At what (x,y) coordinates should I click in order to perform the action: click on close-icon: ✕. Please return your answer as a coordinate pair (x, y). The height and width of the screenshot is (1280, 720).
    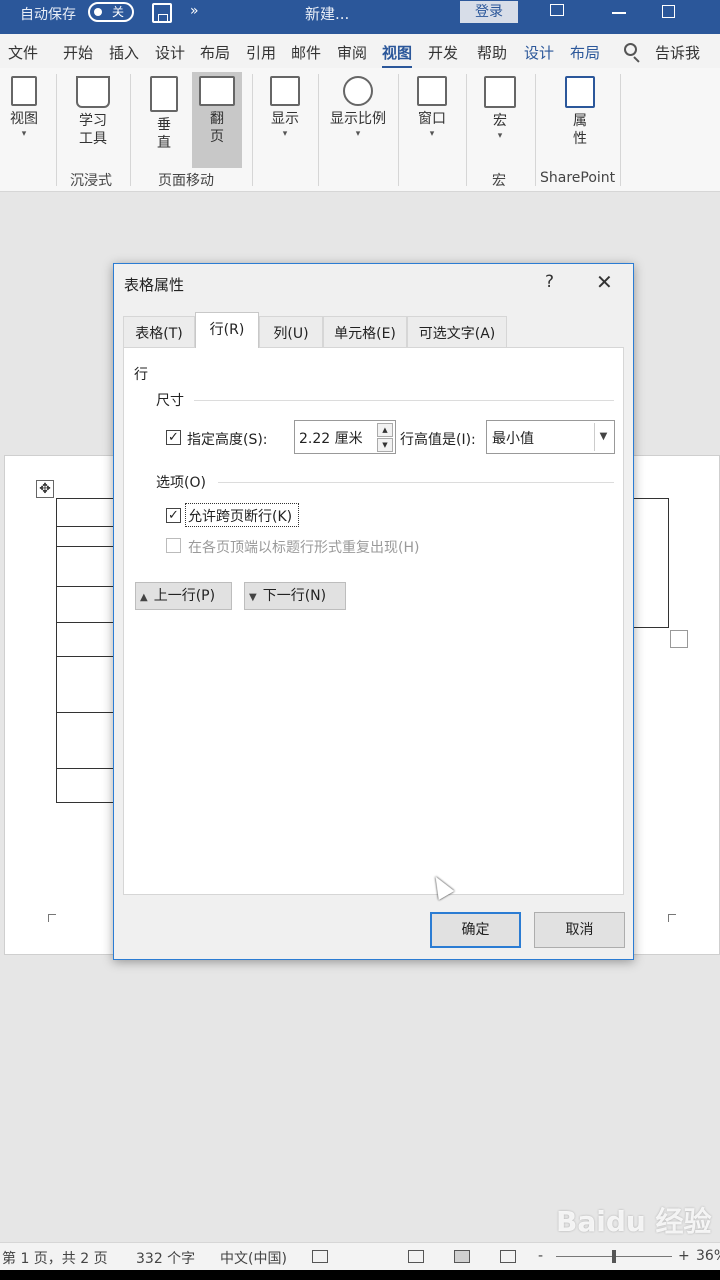
    Looking at the image, I should click on (604, 282).